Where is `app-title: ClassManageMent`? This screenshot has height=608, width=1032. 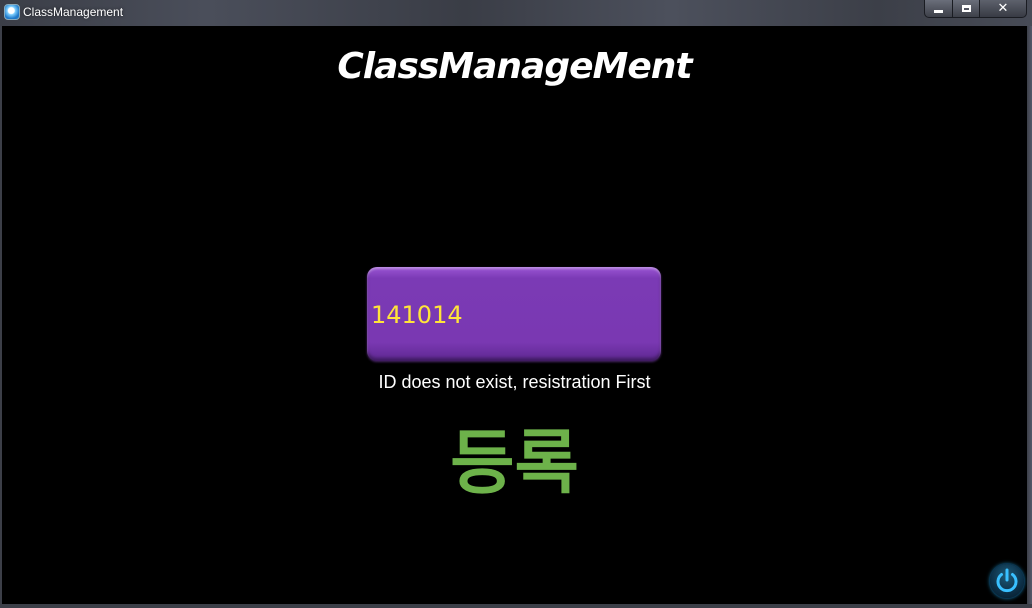
app-title: ClassManageMent is located at coordinates (514, 66).